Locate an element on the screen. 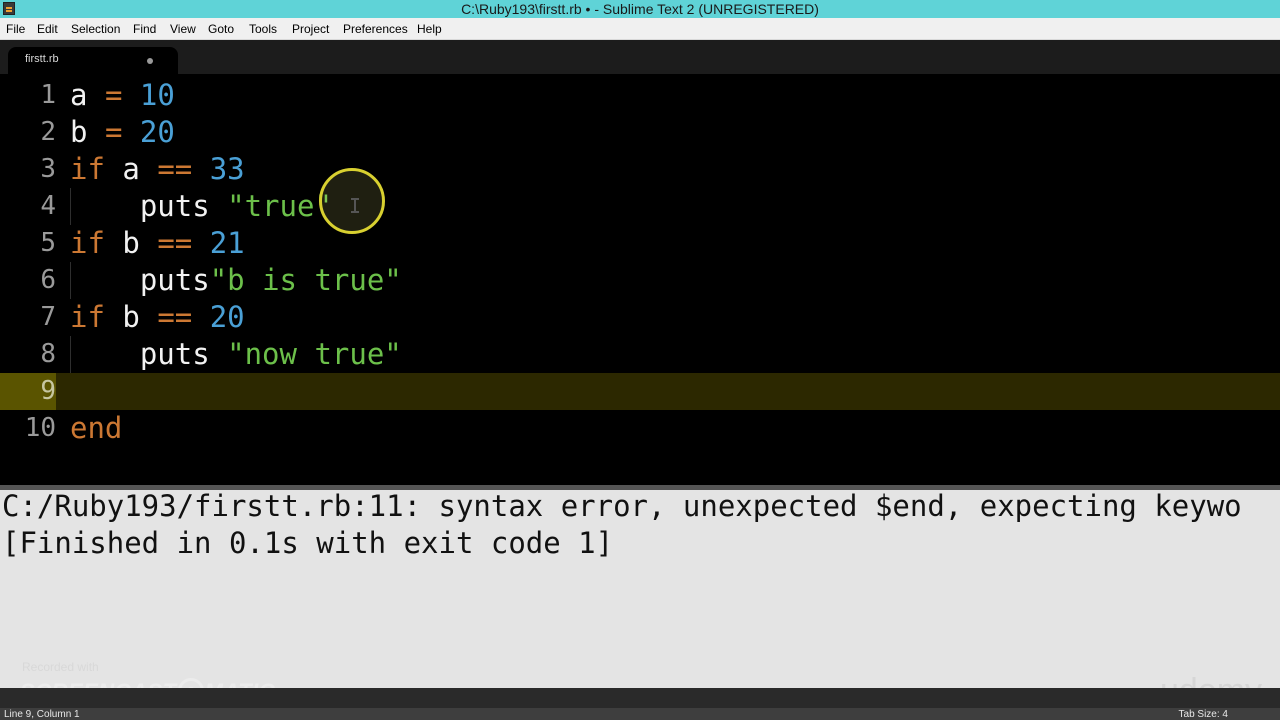 This screenshot has height=720, width=1280. tab-label: firstt.rb is located at coordinates (42, 59).